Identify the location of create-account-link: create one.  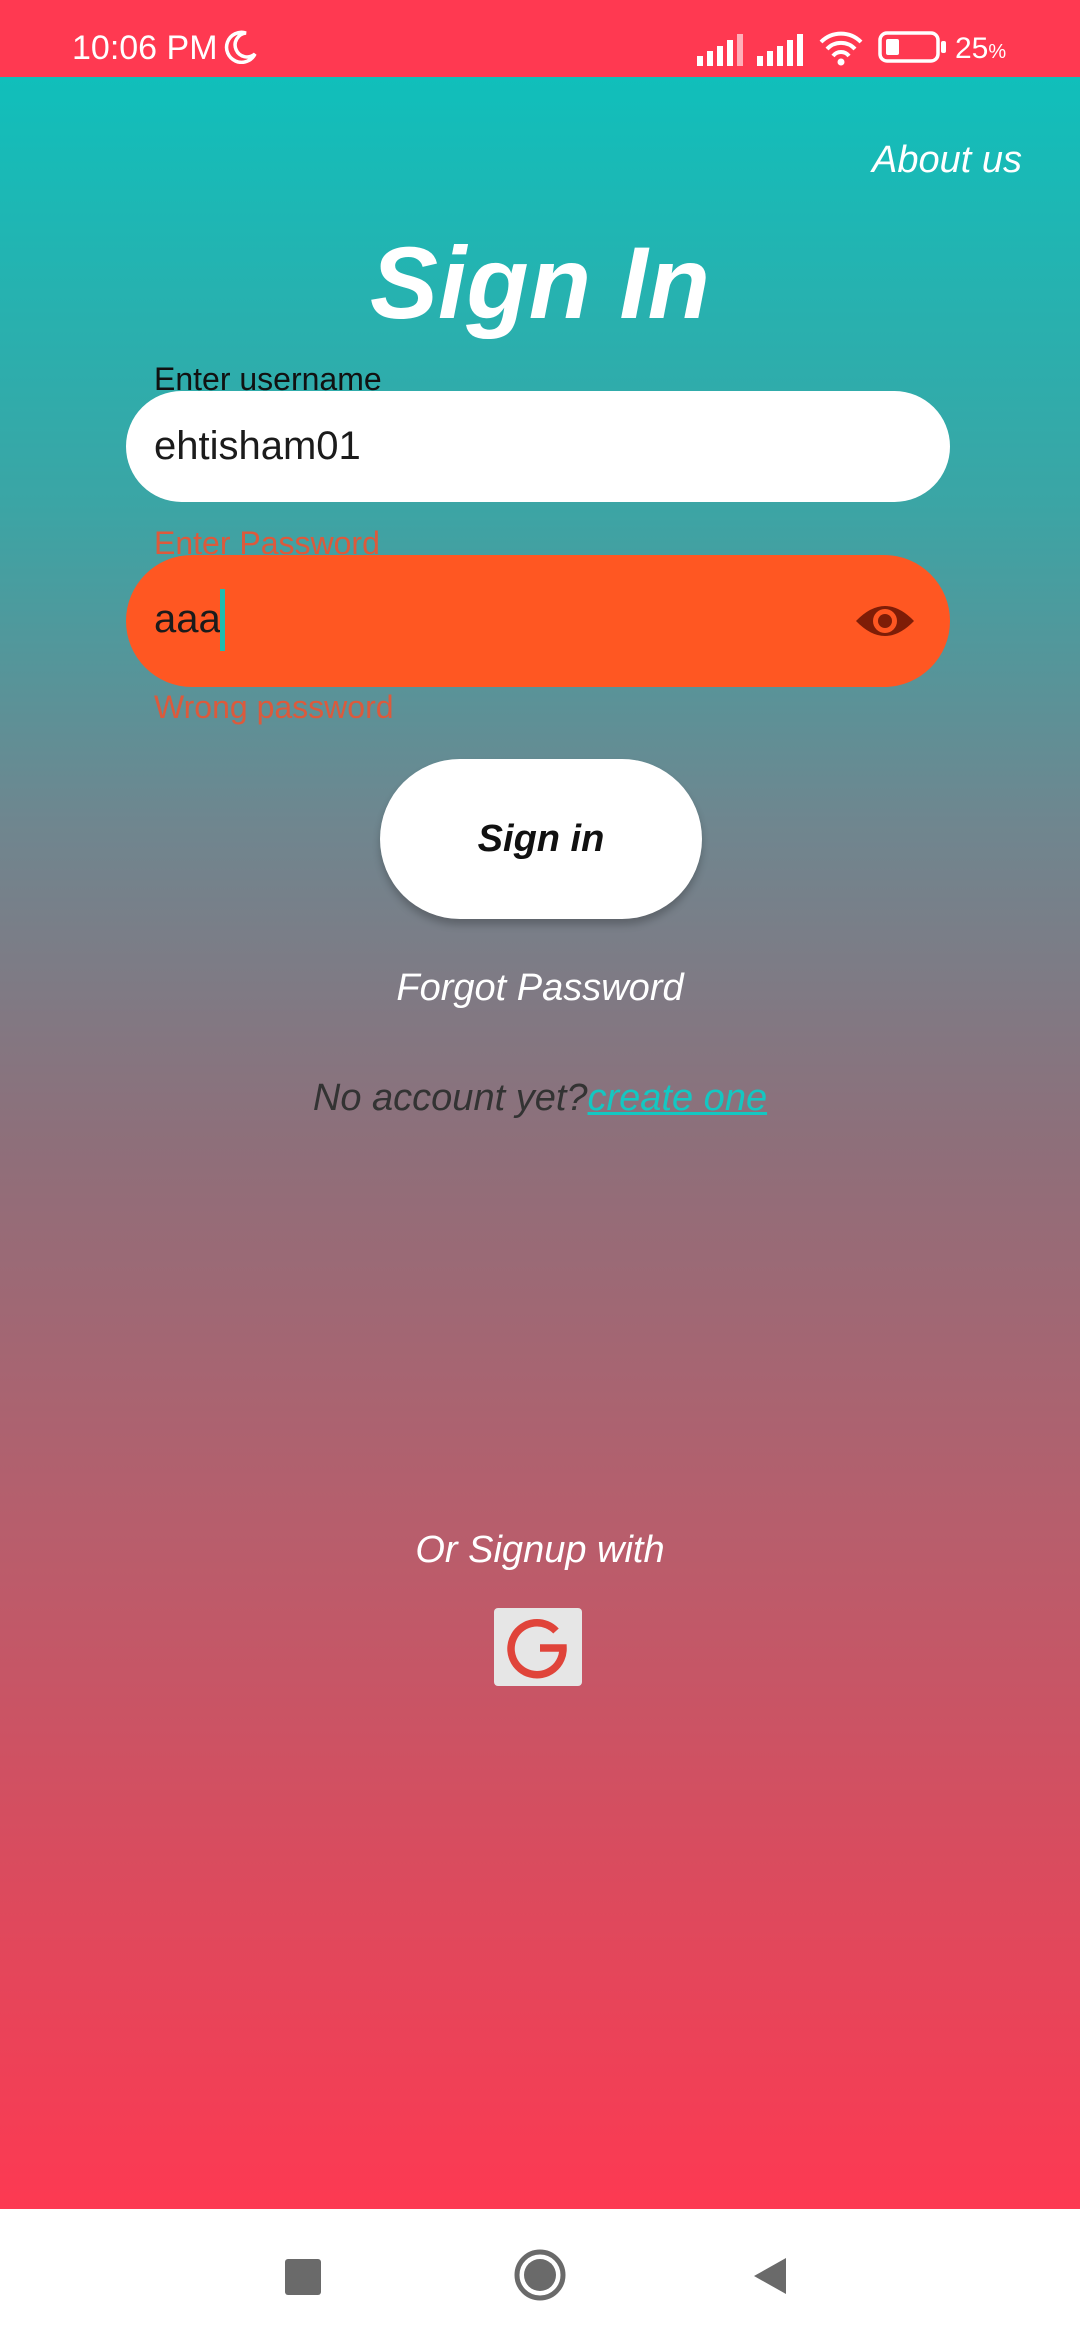
(678, 1098).